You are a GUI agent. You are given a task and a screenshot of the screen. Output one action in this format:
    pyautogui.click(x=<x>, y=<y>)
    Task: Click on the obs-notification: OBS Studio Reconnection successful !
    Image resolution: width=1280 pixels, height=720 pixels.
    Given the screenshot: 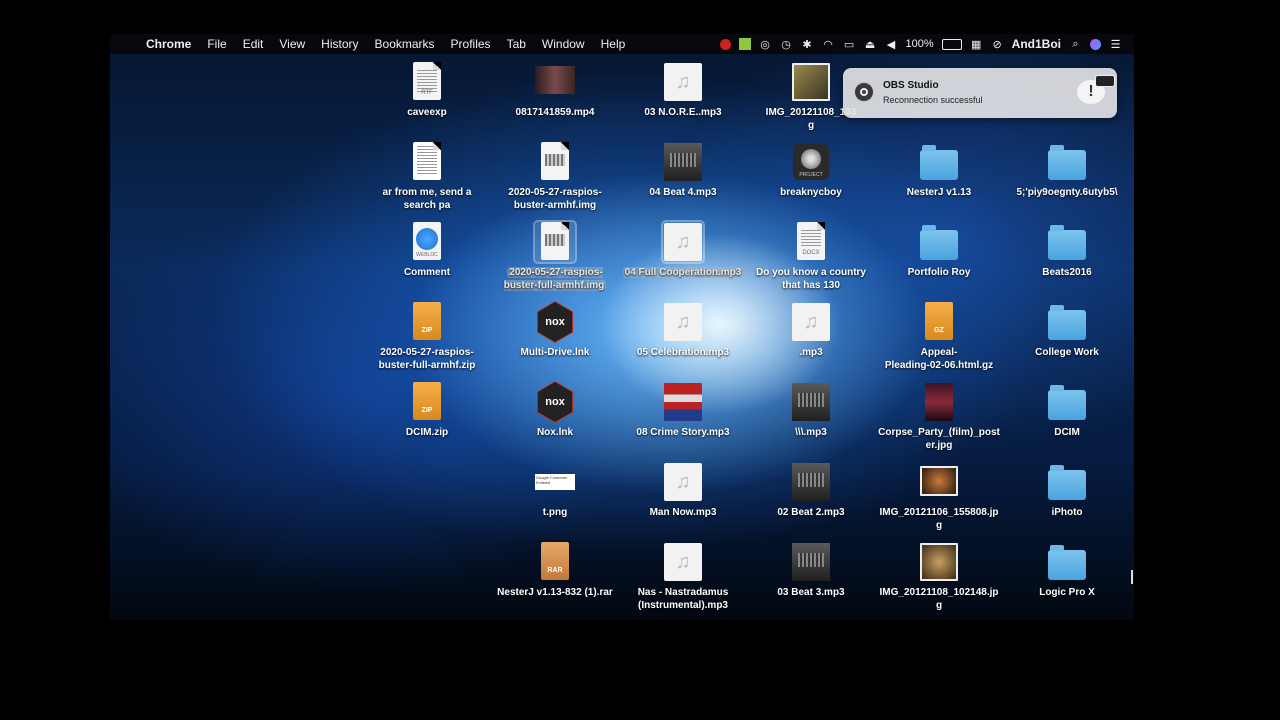 What is the action you would take?
    pyautogui.click(x=980, y=93)
    